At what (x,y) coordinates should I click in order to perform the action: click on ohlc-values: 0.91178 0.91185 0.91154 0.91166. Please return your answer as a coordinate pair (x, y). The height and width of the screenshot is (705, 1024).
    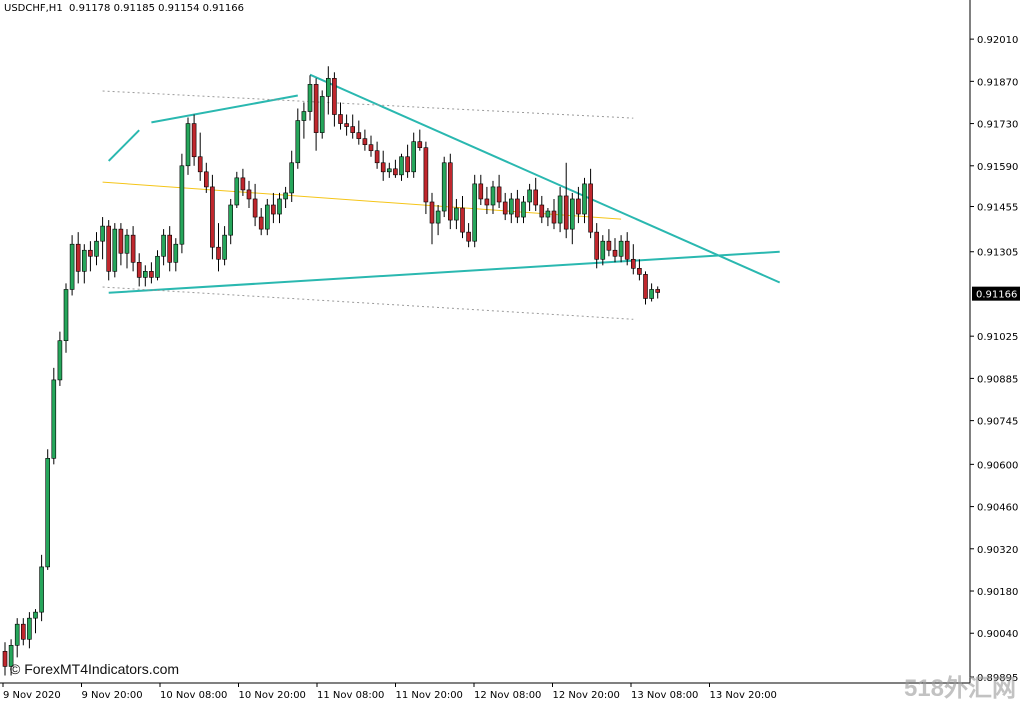
    Looking at the image, I should click on (156, 8).